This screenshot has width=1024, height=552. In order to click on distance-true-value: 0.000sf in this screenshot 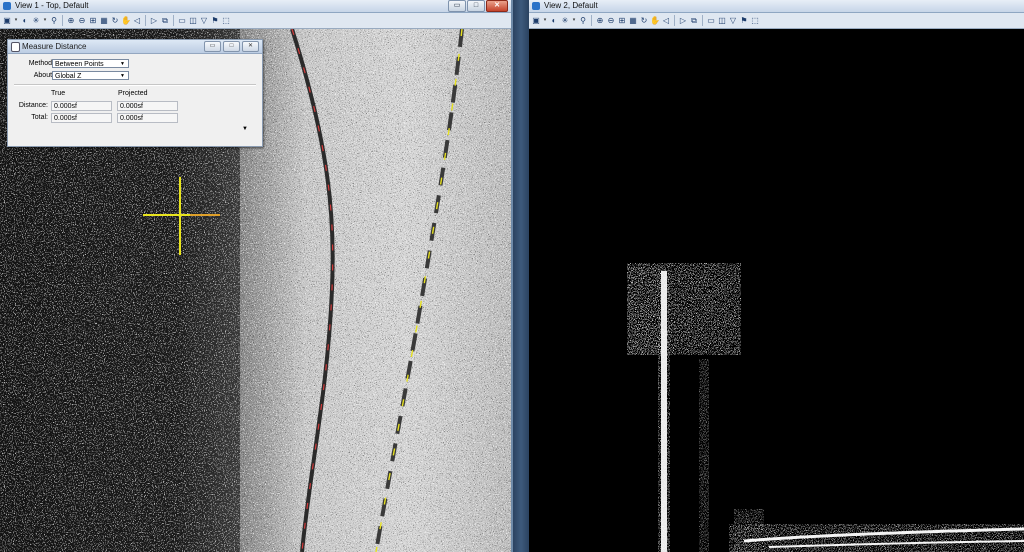, I will do `click(81, 106)`.